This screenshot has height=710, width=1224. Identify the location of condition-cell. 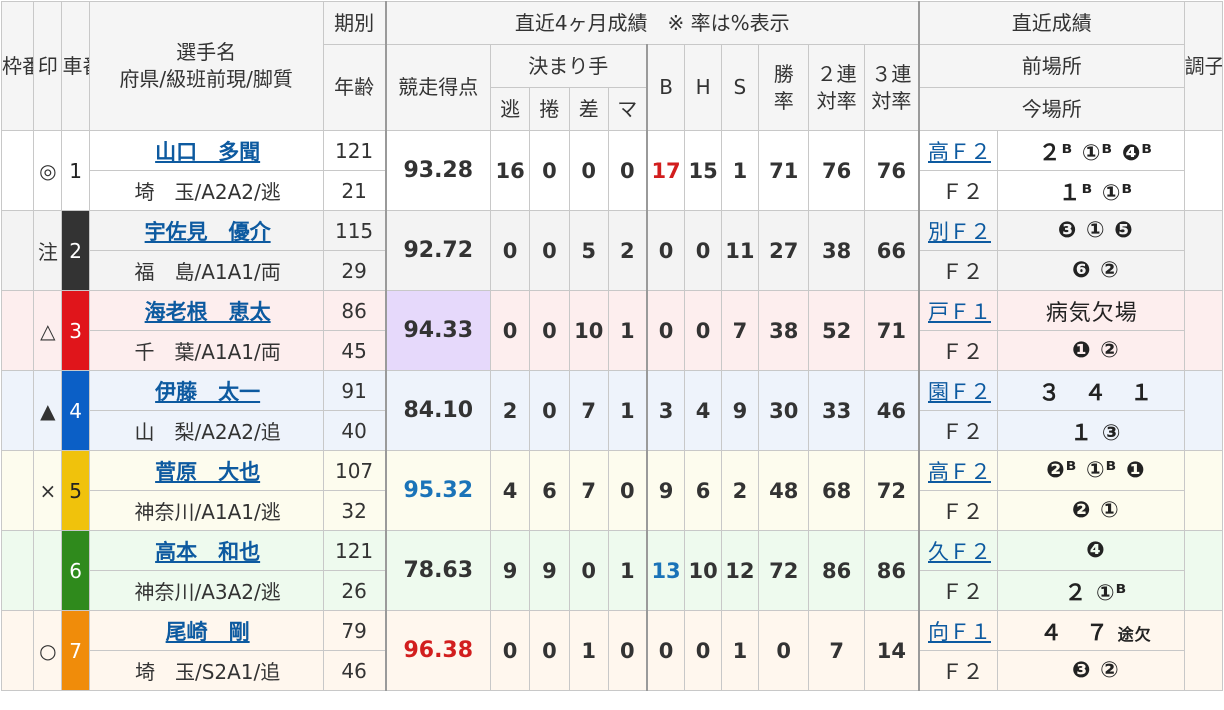
(1203, 250).